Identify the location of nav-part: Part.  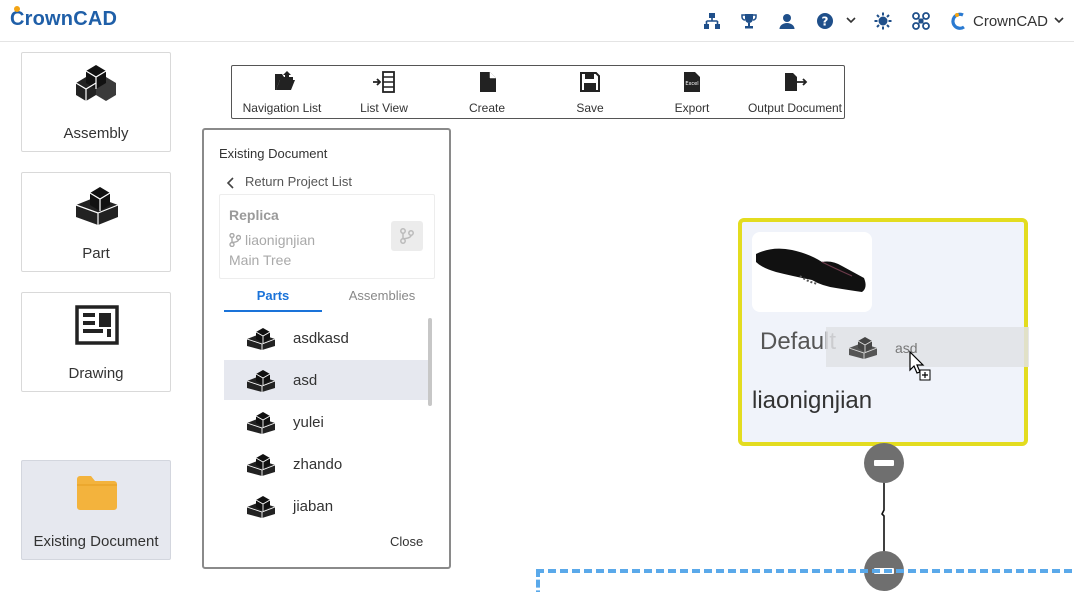
(96, 222).